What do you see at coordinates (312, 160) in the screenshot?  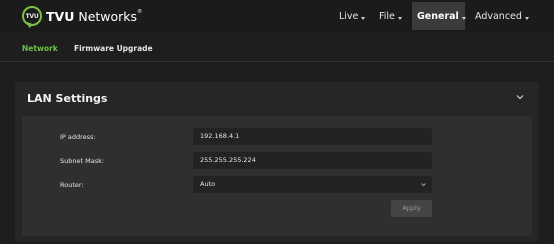 I see `subnet-mask-field: 255.255.255.224` at bounding box center [312, 160].